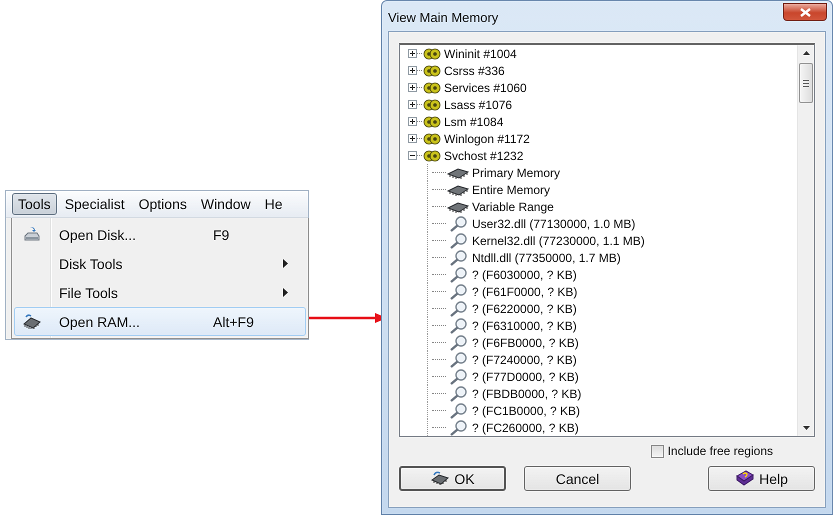 The image size is (833, 519). What do you see at coordinates (527, 393) in the screenshot?
I see `memory-node: ? (FBDB0000, ? KB)` at bounding box center [527, 393].